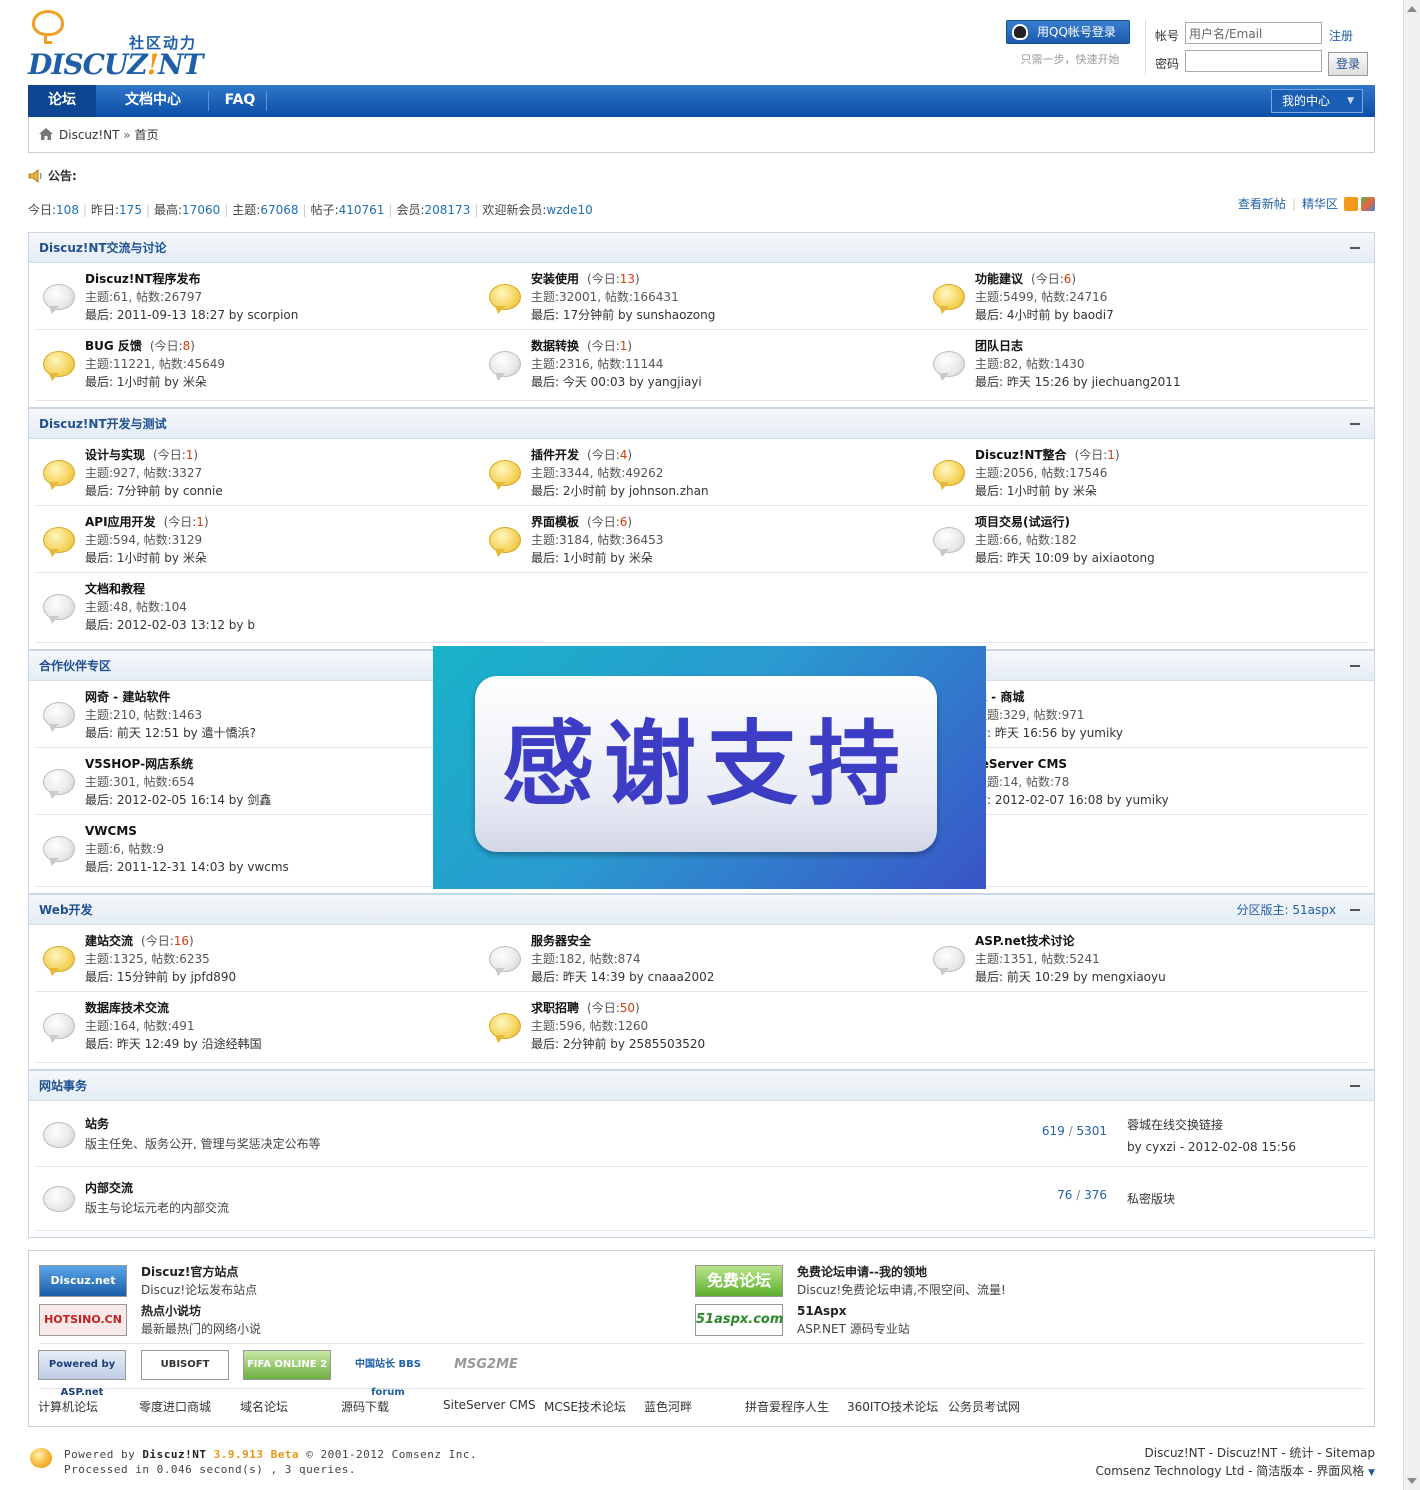 This screenshot has height=1490, width=1420. What do you see at coordinates (153, 101) in the screenshot?
I see `nav-item-docs: 文档中心` at bounding box center [153, 101].